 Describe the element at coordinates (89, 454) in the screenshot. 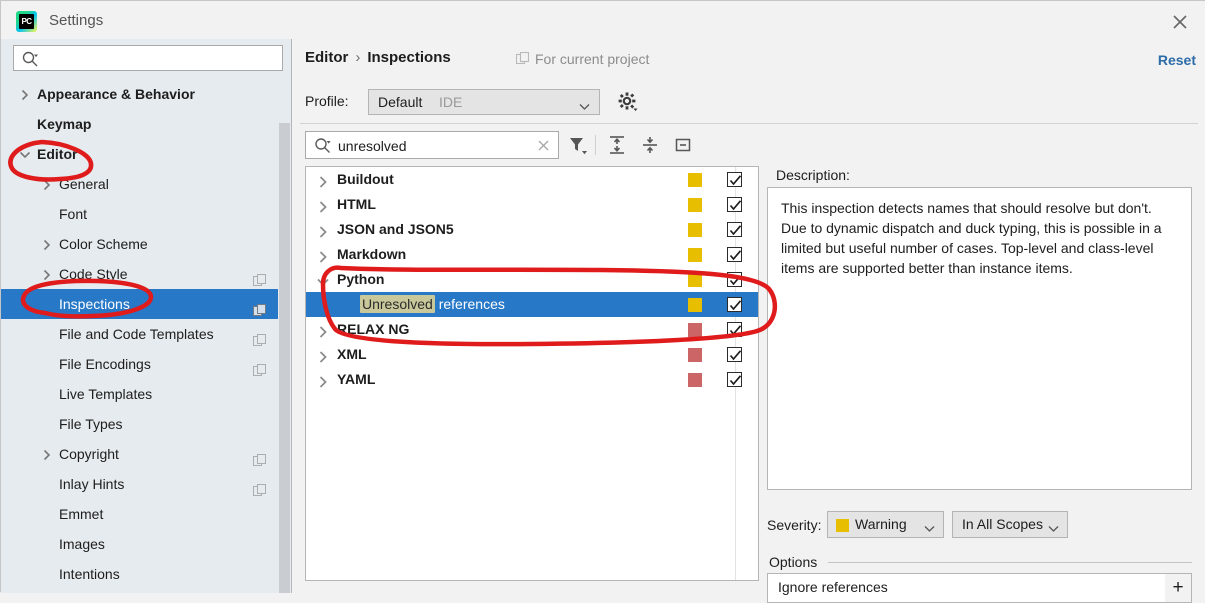

I see `sidebar-item-label: Copyright` at that location.